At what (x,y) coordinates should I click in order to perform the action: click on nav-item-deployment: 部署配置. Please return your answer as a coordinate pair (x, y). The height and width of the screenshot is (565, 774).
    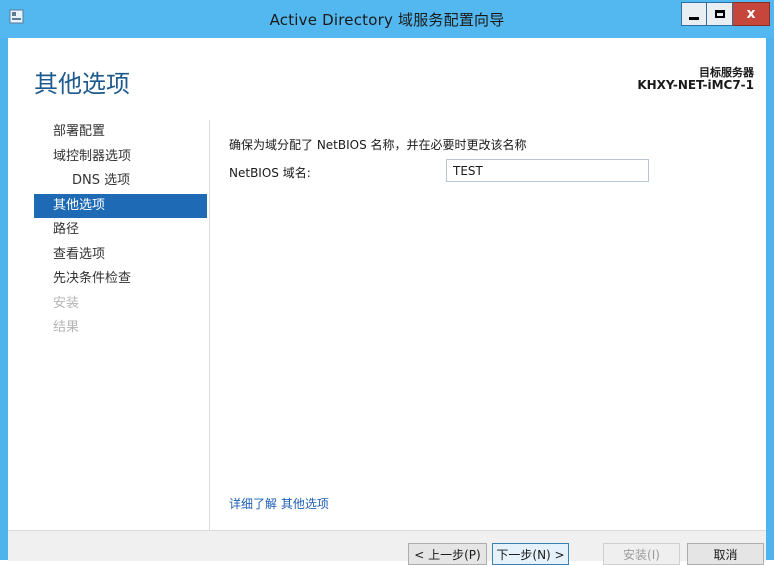
    Looking at the image, I should click on (120, 132).